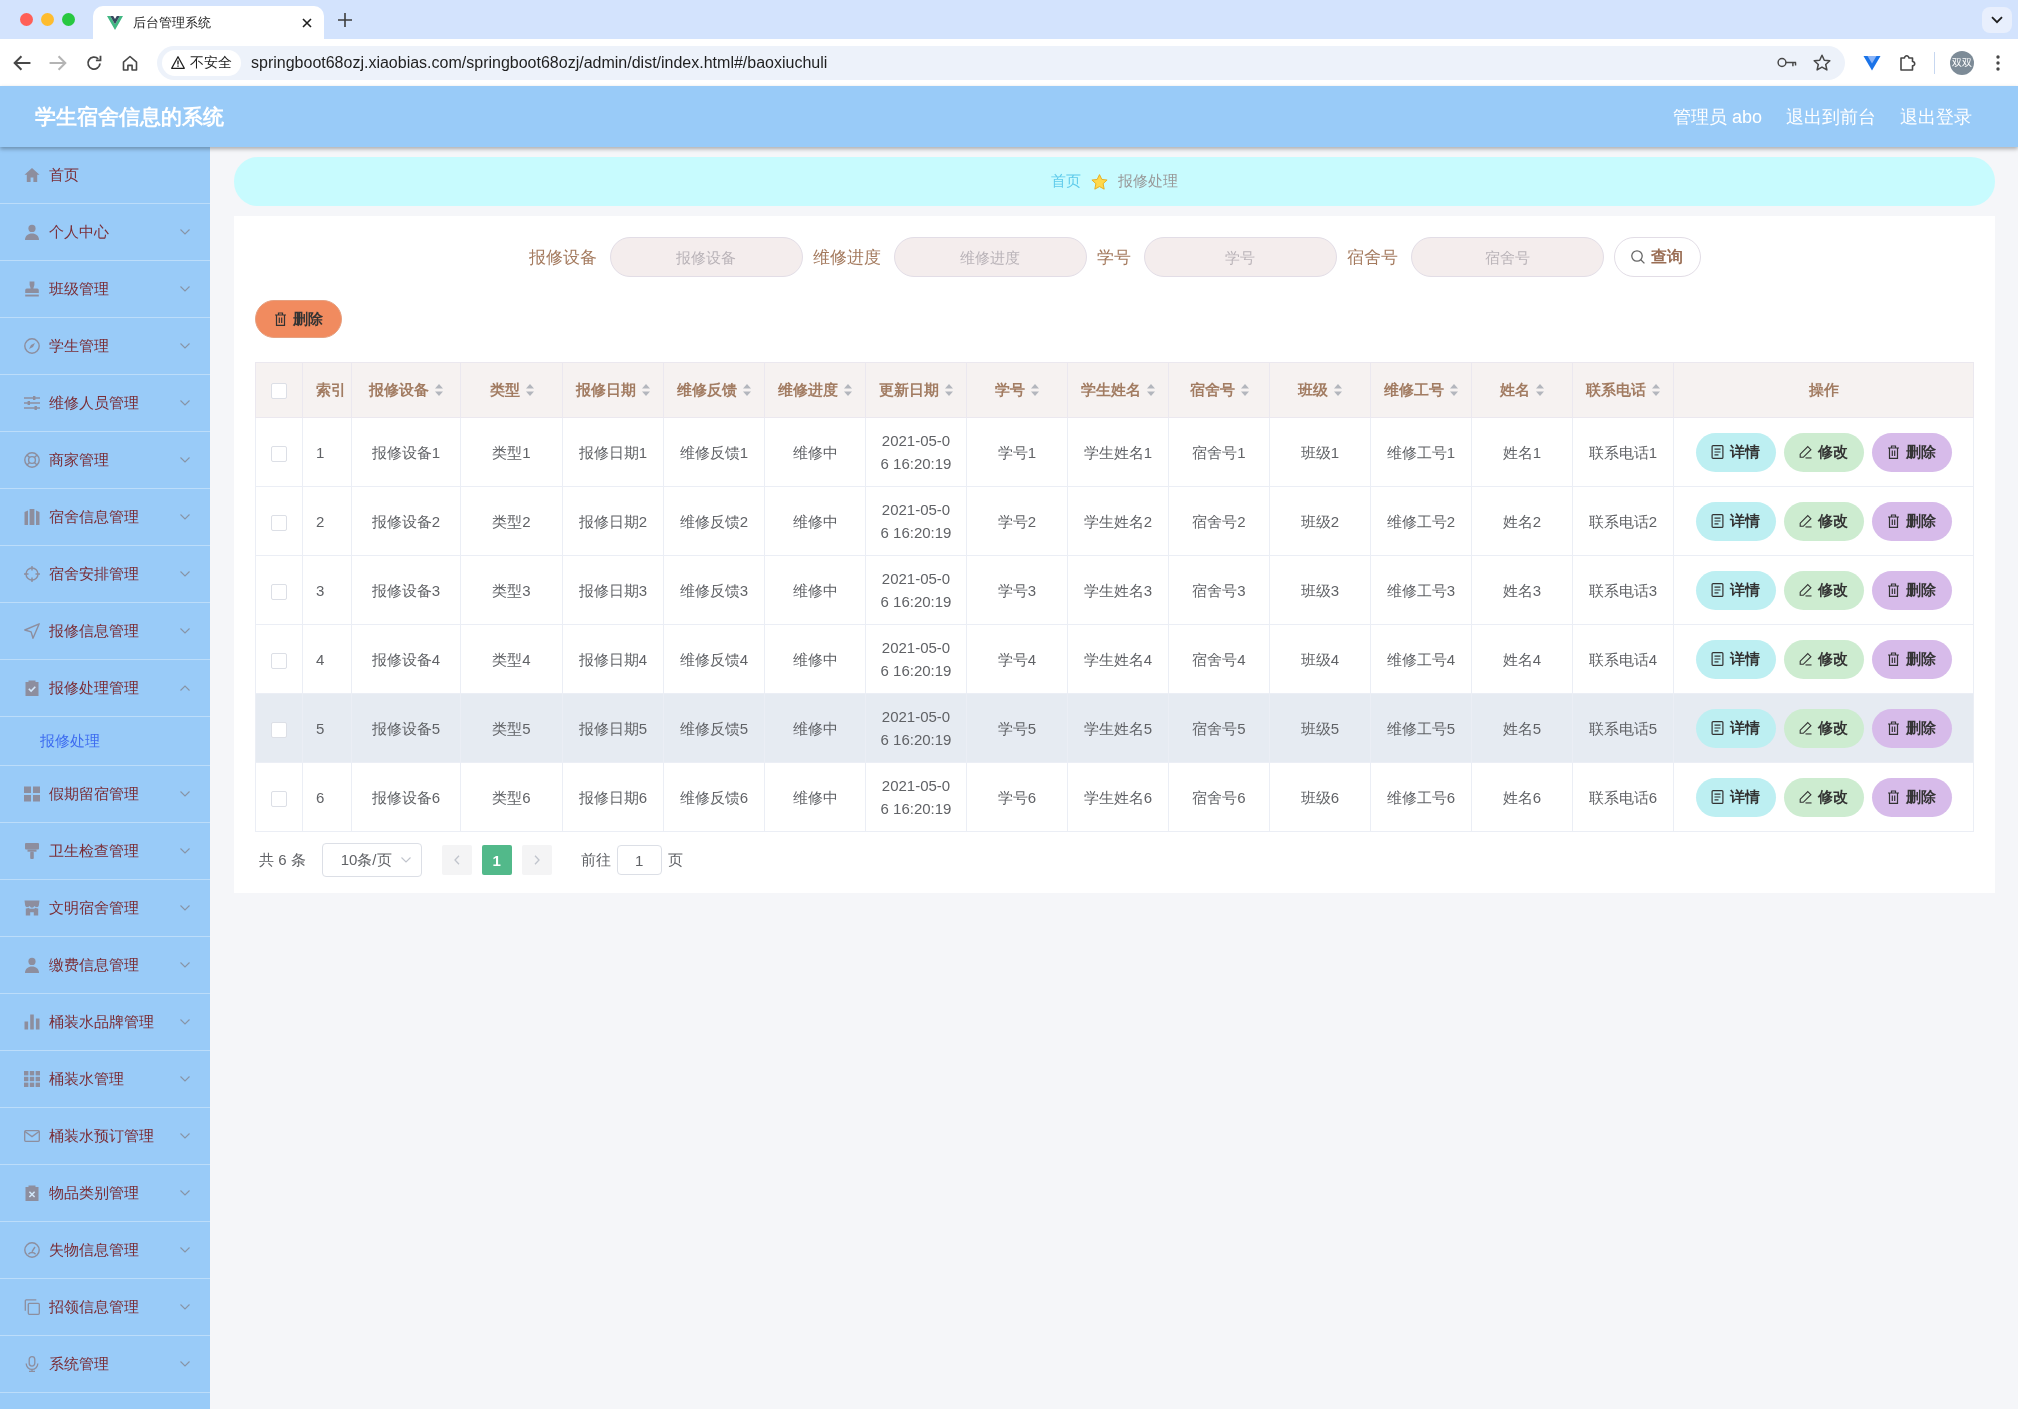 This screenshot has height=1409, width=2018. I want to click on page-size-select: 10条/页, so click(371, 860).